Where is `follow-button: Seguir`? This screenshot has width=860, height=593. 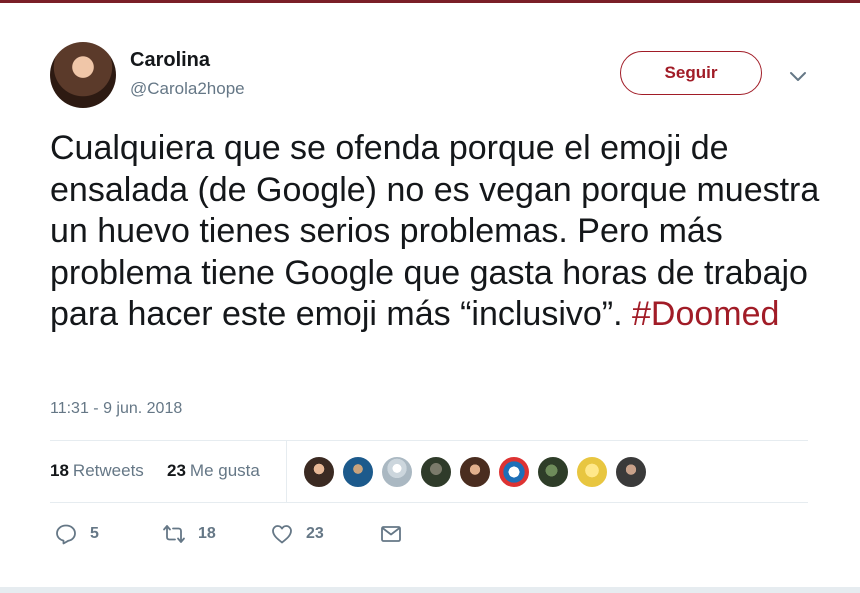 follow-button: Seguir is located at coordinates (691, 73).